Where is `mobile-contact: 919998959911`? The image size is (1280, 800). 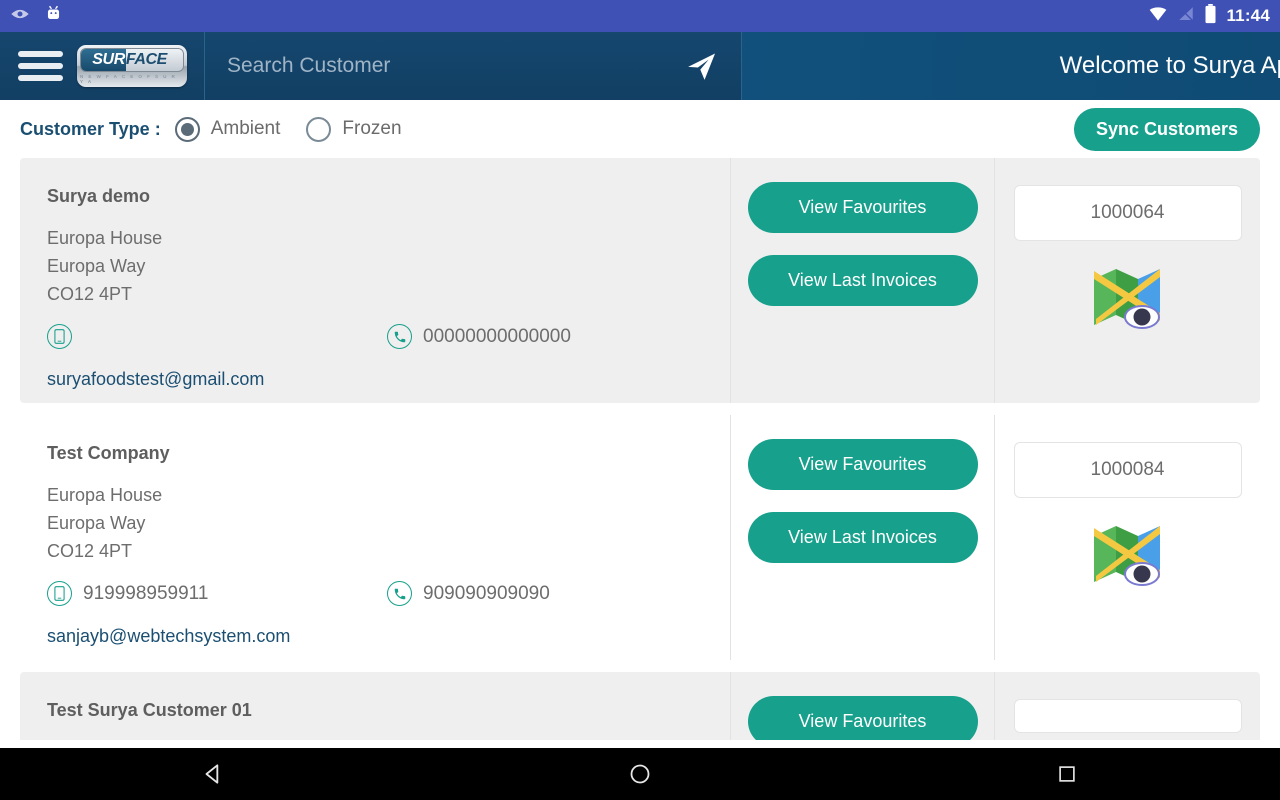 mobile-contact: 919998959911 is located at coordinates (217, 593).